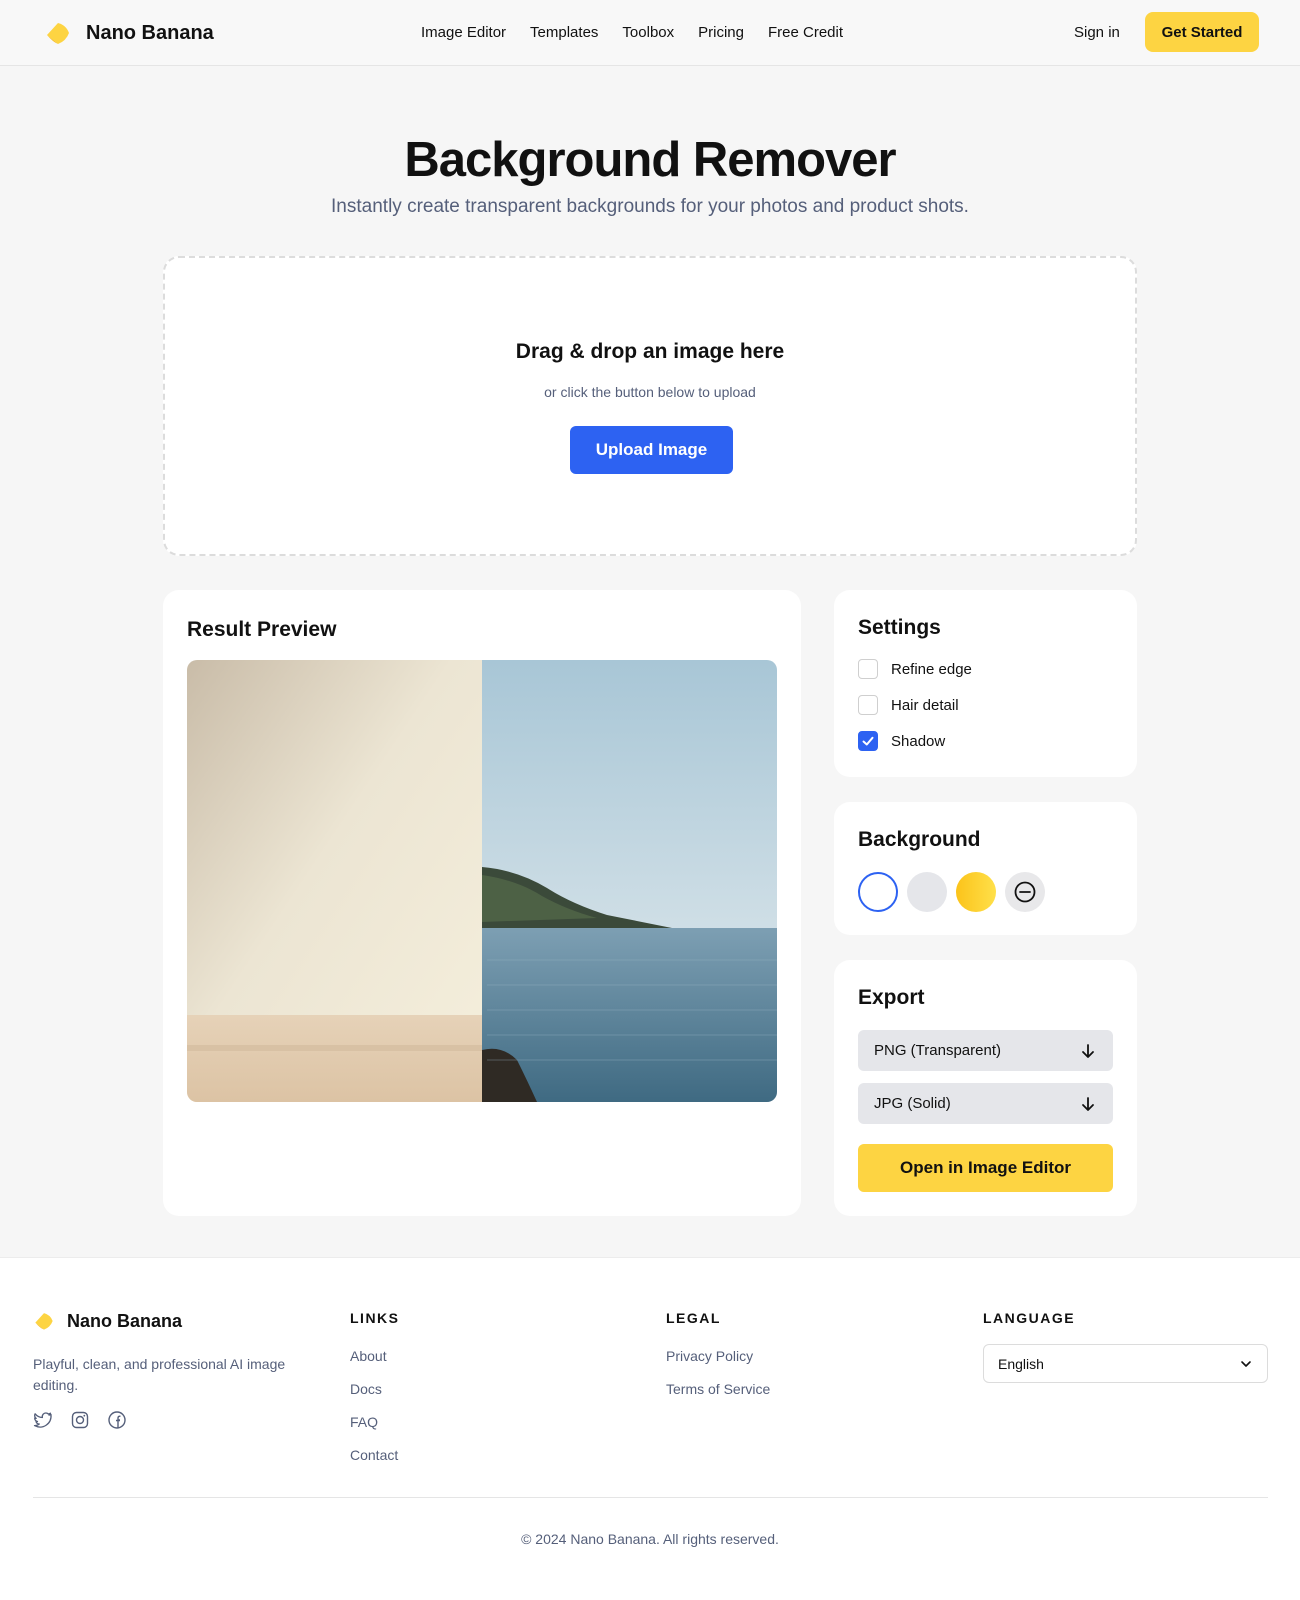 The height and width of the screenshot is (1600, 1300). I want to click on before-after-image, so click(482, 881).